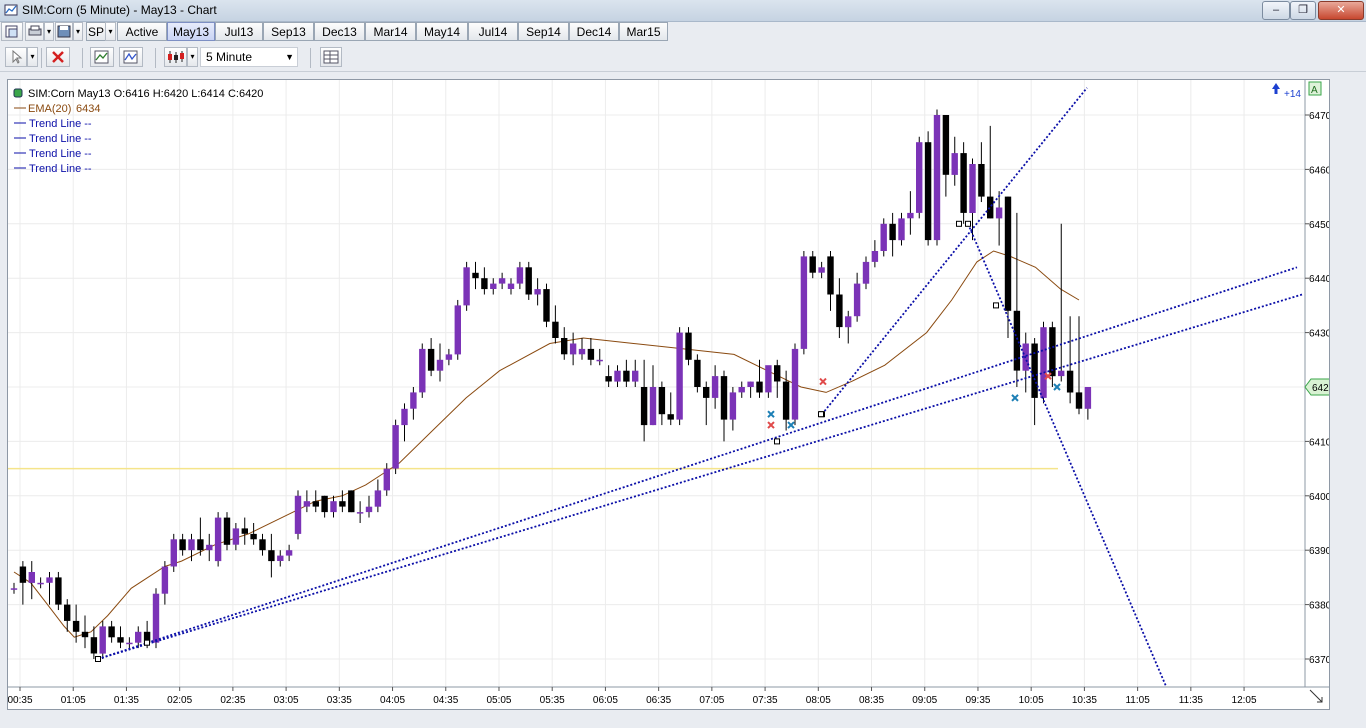  Describe the element at coordinates (643, 31) in the screenshot. I see `tab-mar15: Mar15` at that location.